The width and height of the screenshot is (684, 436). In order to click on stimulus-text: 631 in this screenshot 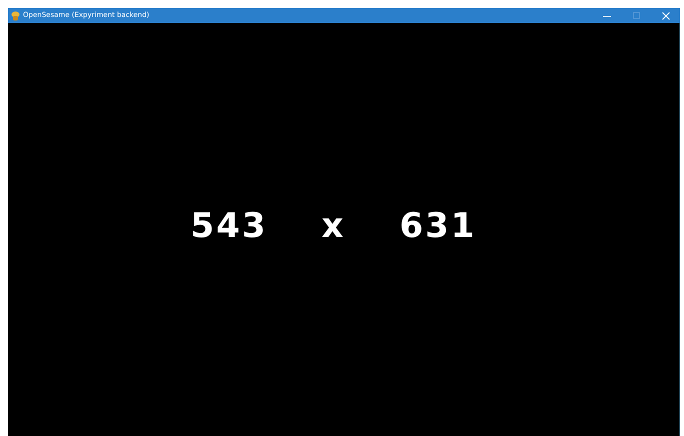, I will do `click(437, 225)`.